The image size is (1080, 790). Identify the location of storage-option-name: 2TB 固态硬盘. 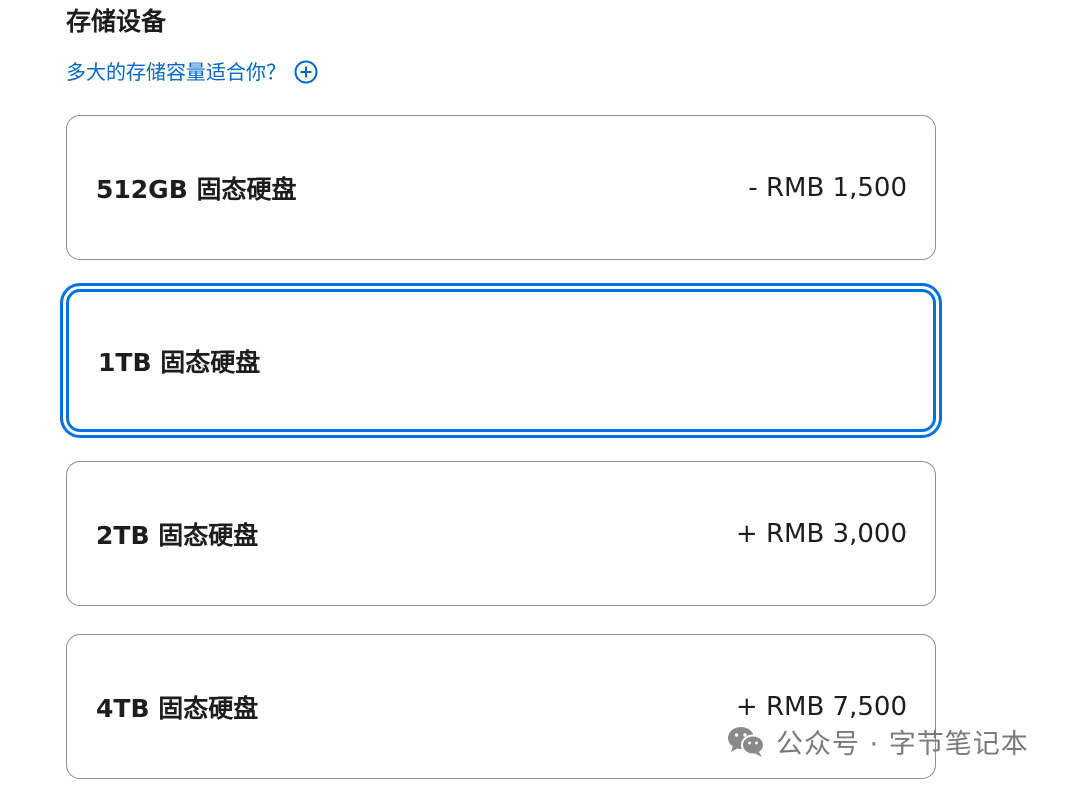
(177, 535).